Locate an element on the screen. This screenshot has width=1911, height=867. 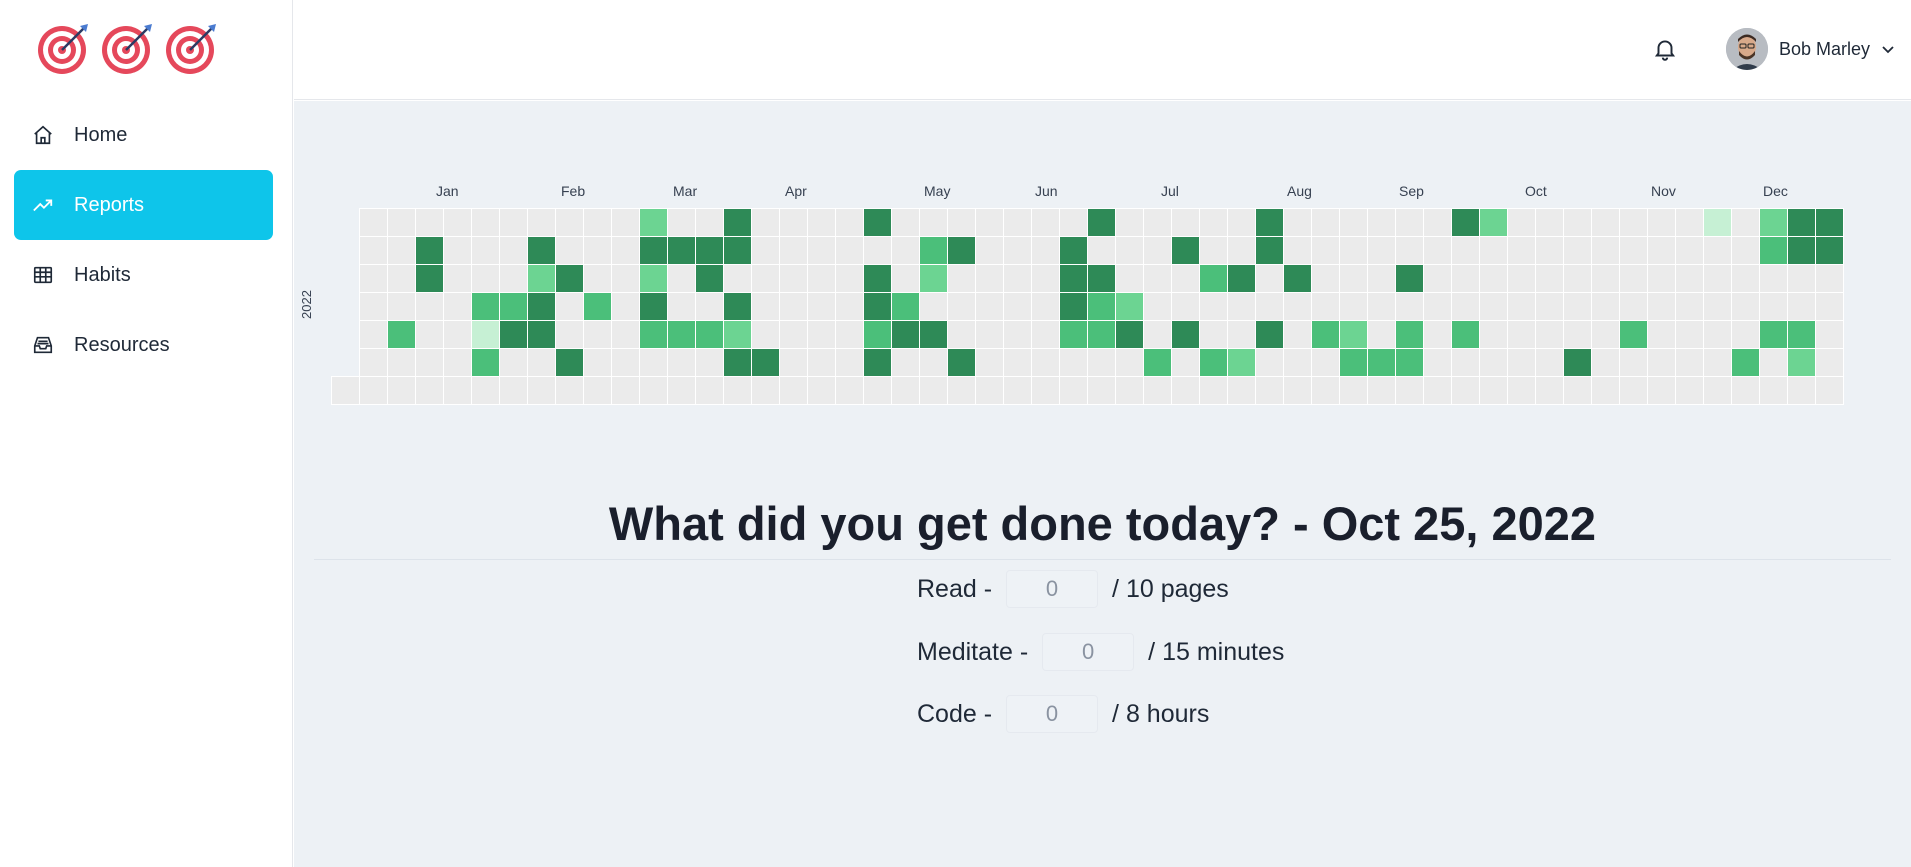
bell-icon is located at coordinates (1665, 49).